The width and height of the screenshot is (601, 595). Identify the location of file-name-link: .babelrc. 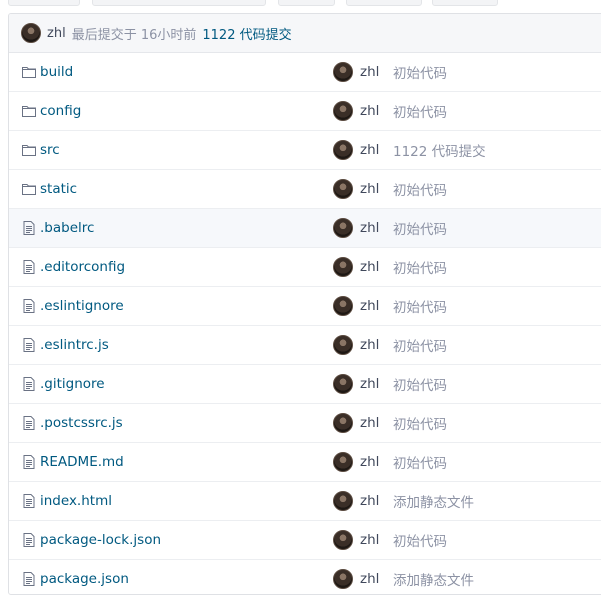
(67, 228).